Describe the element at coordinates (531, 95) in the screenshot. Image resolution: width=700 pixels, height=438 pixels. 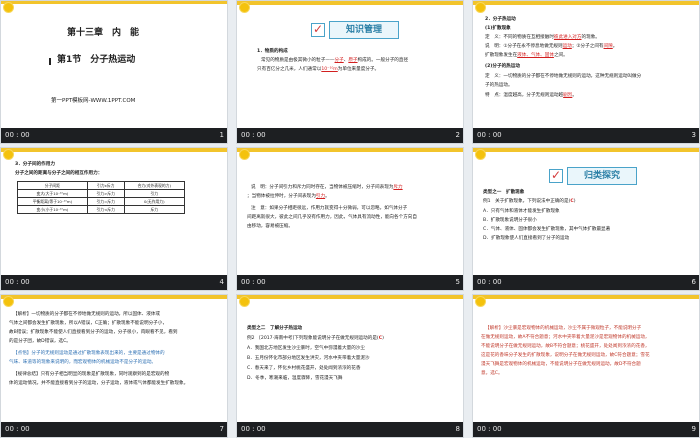
I see `text-line: 特 点：温度越高，分子无规则运动越剧烈。` at that location.